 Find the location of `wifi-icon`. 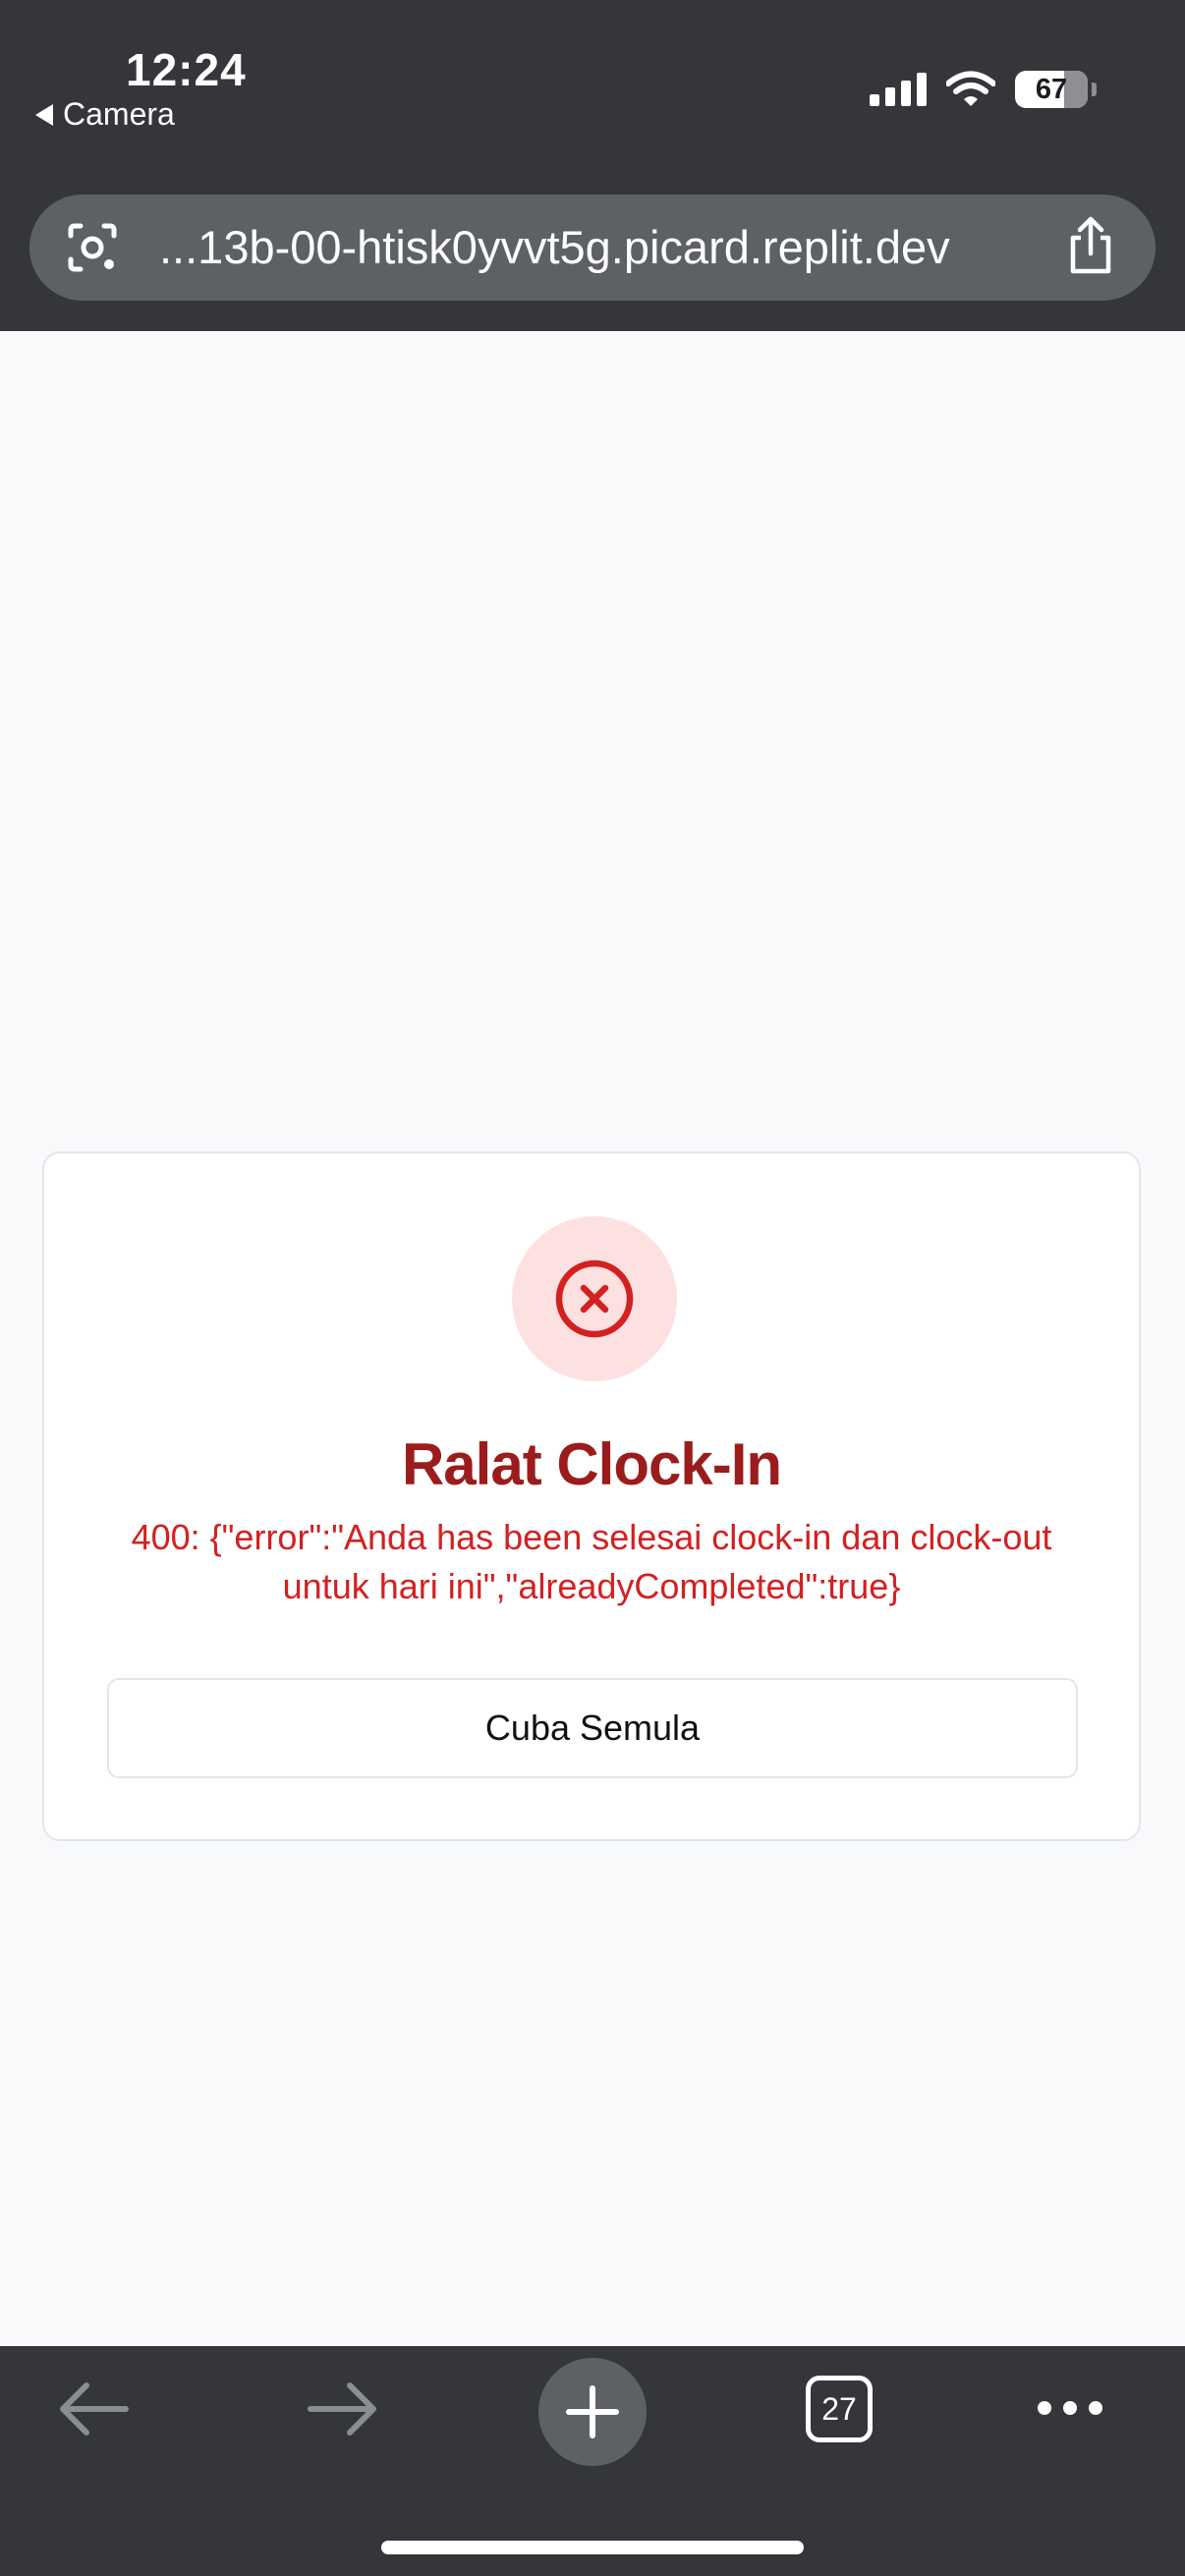

wifi-icon is located at coordinates (971, 88).